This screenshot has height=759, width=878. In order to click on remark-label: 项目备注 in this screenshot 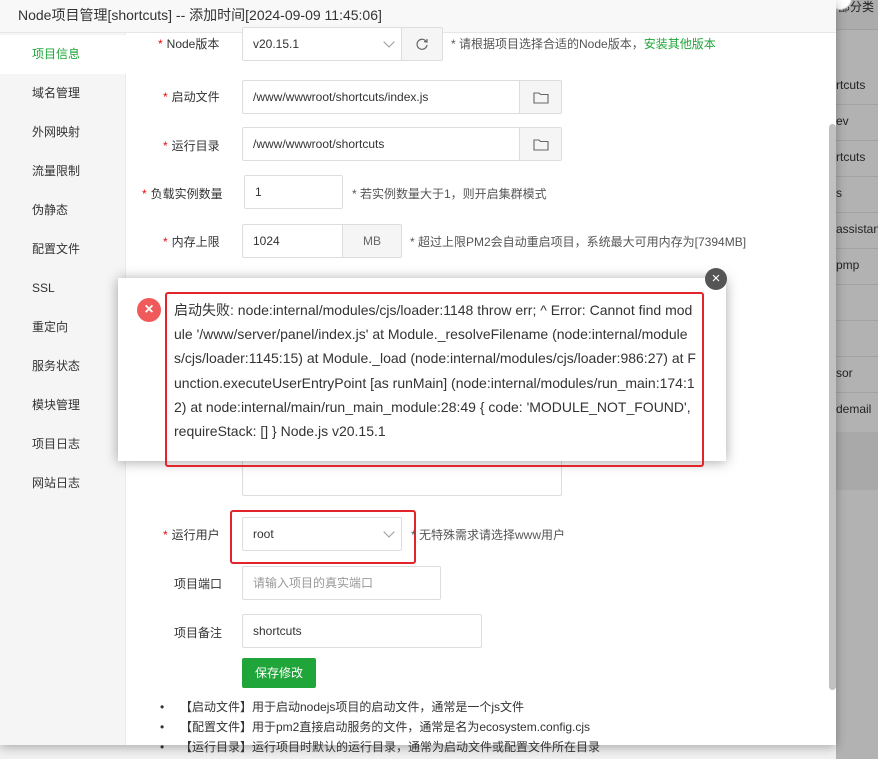, I will do `click(198, 633)`.